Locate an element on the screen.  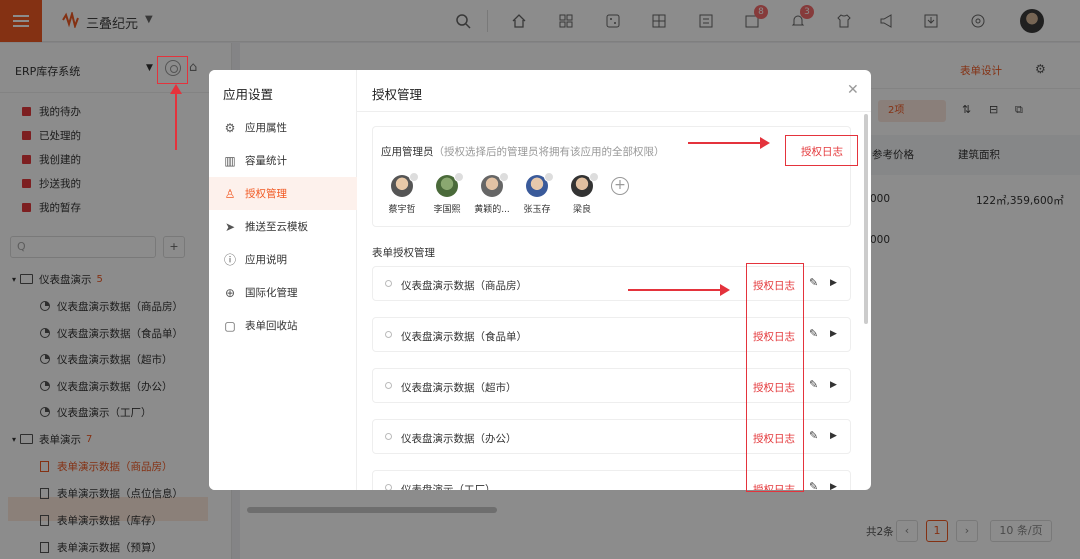
form-name: 仪表盘演示数据（超市） is located at coordinates (459, 388).